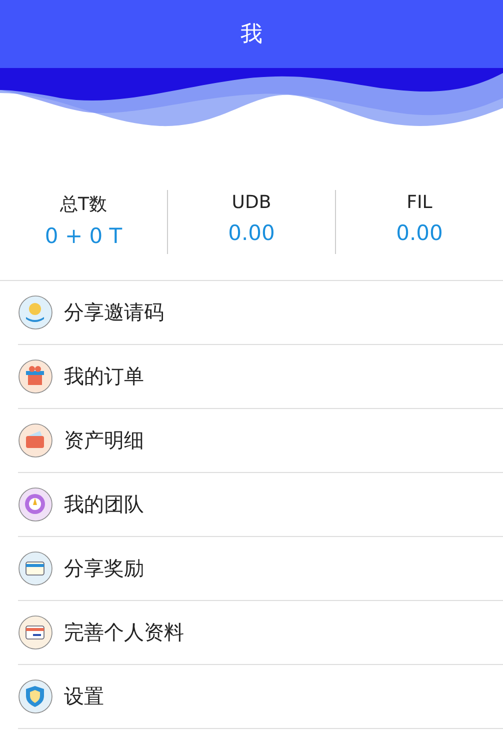 The image size is (503, 734). I want to click on menu-item: 我的团队, so click(260, 505).